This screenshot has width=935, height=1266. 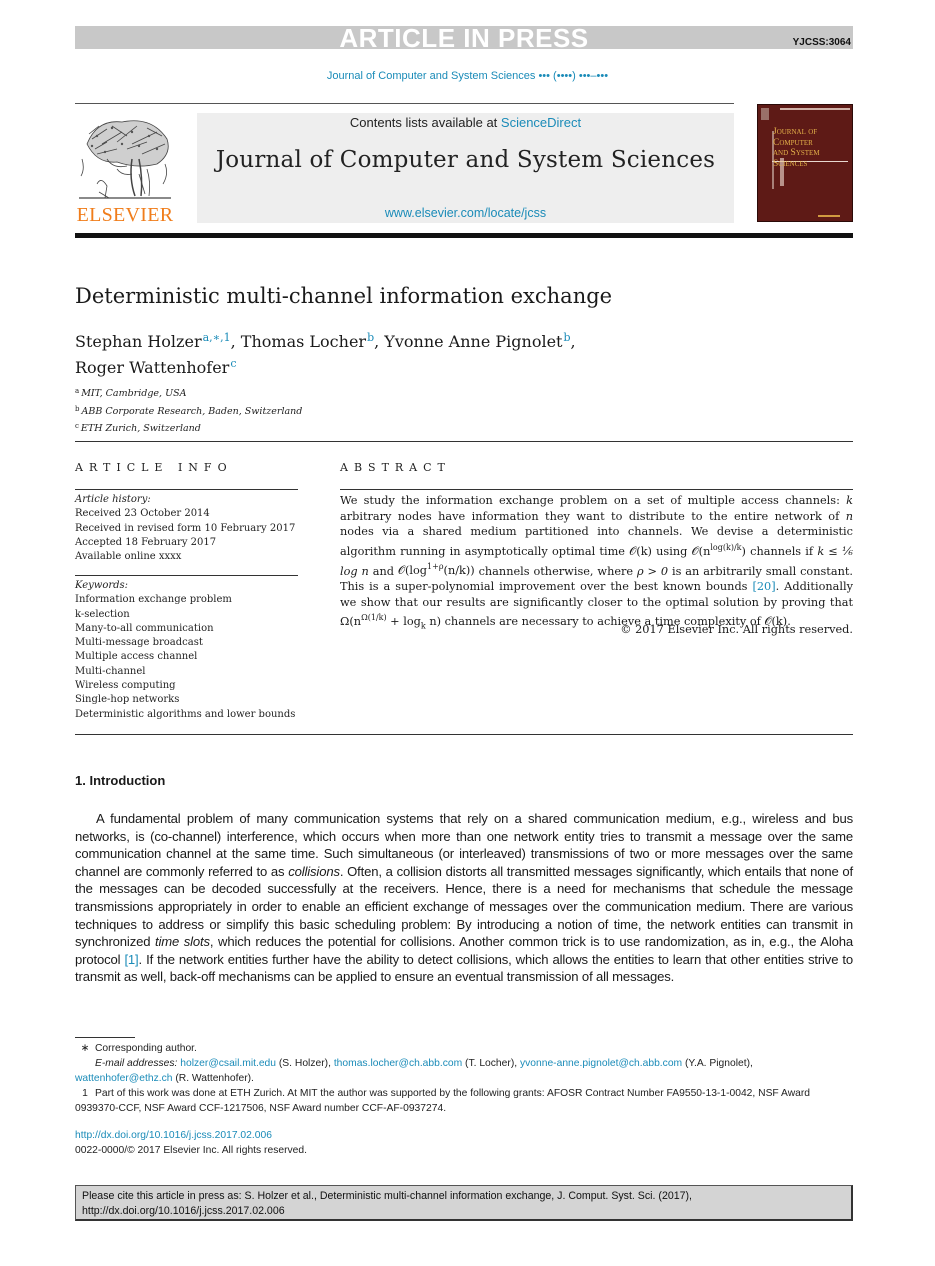 I want to click on cover-logo-mark, so click(x=765, y=114).